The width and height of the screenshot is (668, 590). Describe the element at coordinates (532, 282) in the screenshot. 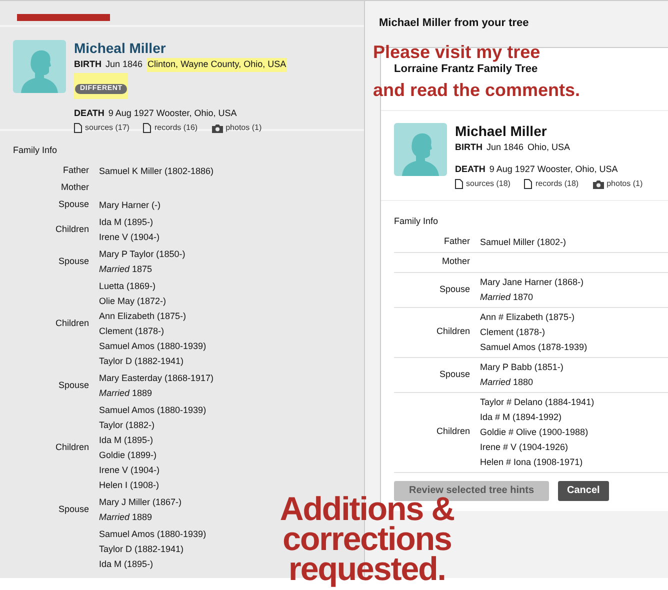

I see `relative-entry: Mary Jane Harner (1868-)` at that location.